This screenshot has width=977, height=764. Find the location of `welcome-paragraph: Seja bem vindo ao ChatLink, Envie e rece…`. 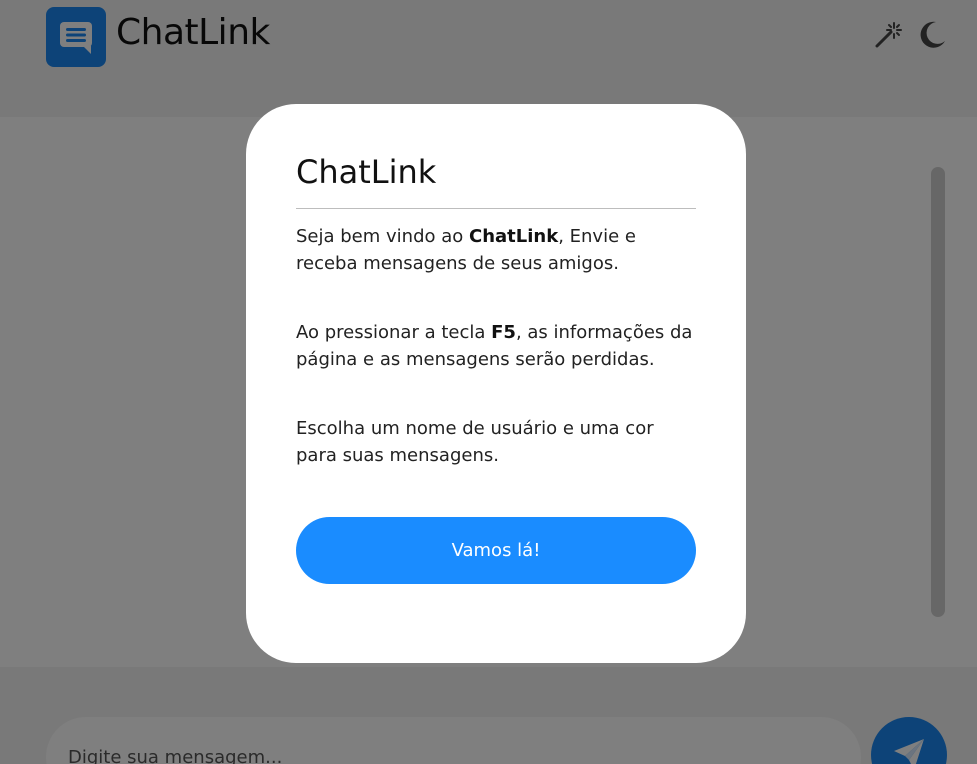

welcome-paragraph: Seja bem vindo ao ChatLink, Envie e rece… is located at coordinates (466, 250).